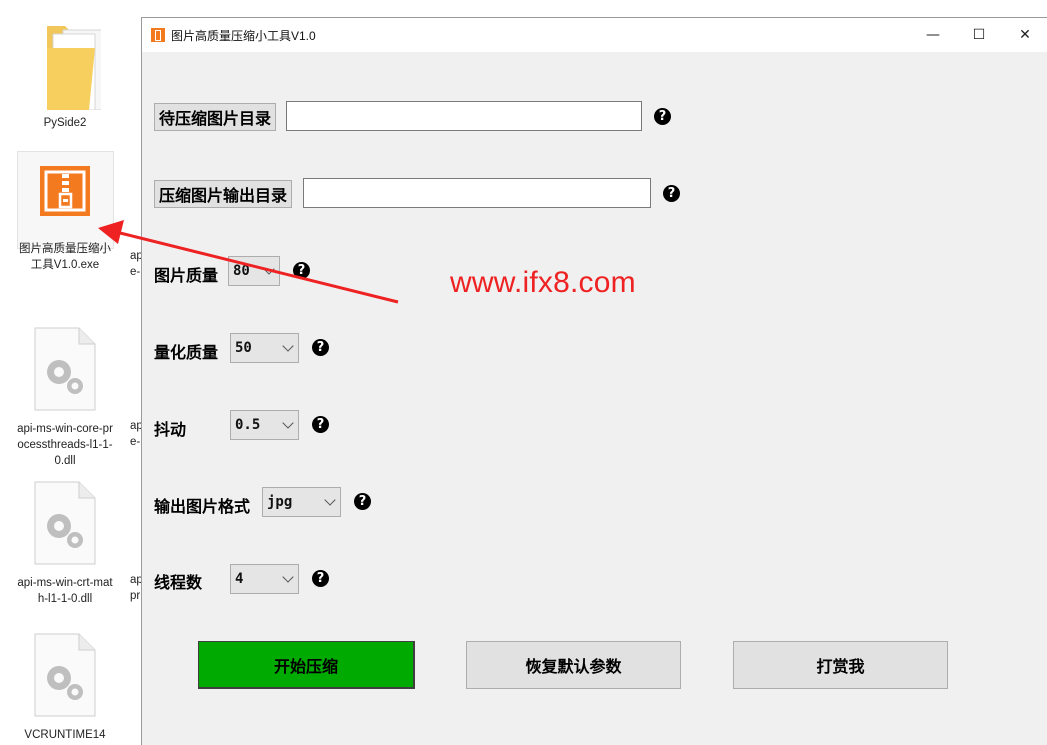 This screenshot has height=745, width=1047. Describe the element at coordinates (215, 117) in the screenshot. I see `select-input-dir-button: 待压缩图片目录` at that location.